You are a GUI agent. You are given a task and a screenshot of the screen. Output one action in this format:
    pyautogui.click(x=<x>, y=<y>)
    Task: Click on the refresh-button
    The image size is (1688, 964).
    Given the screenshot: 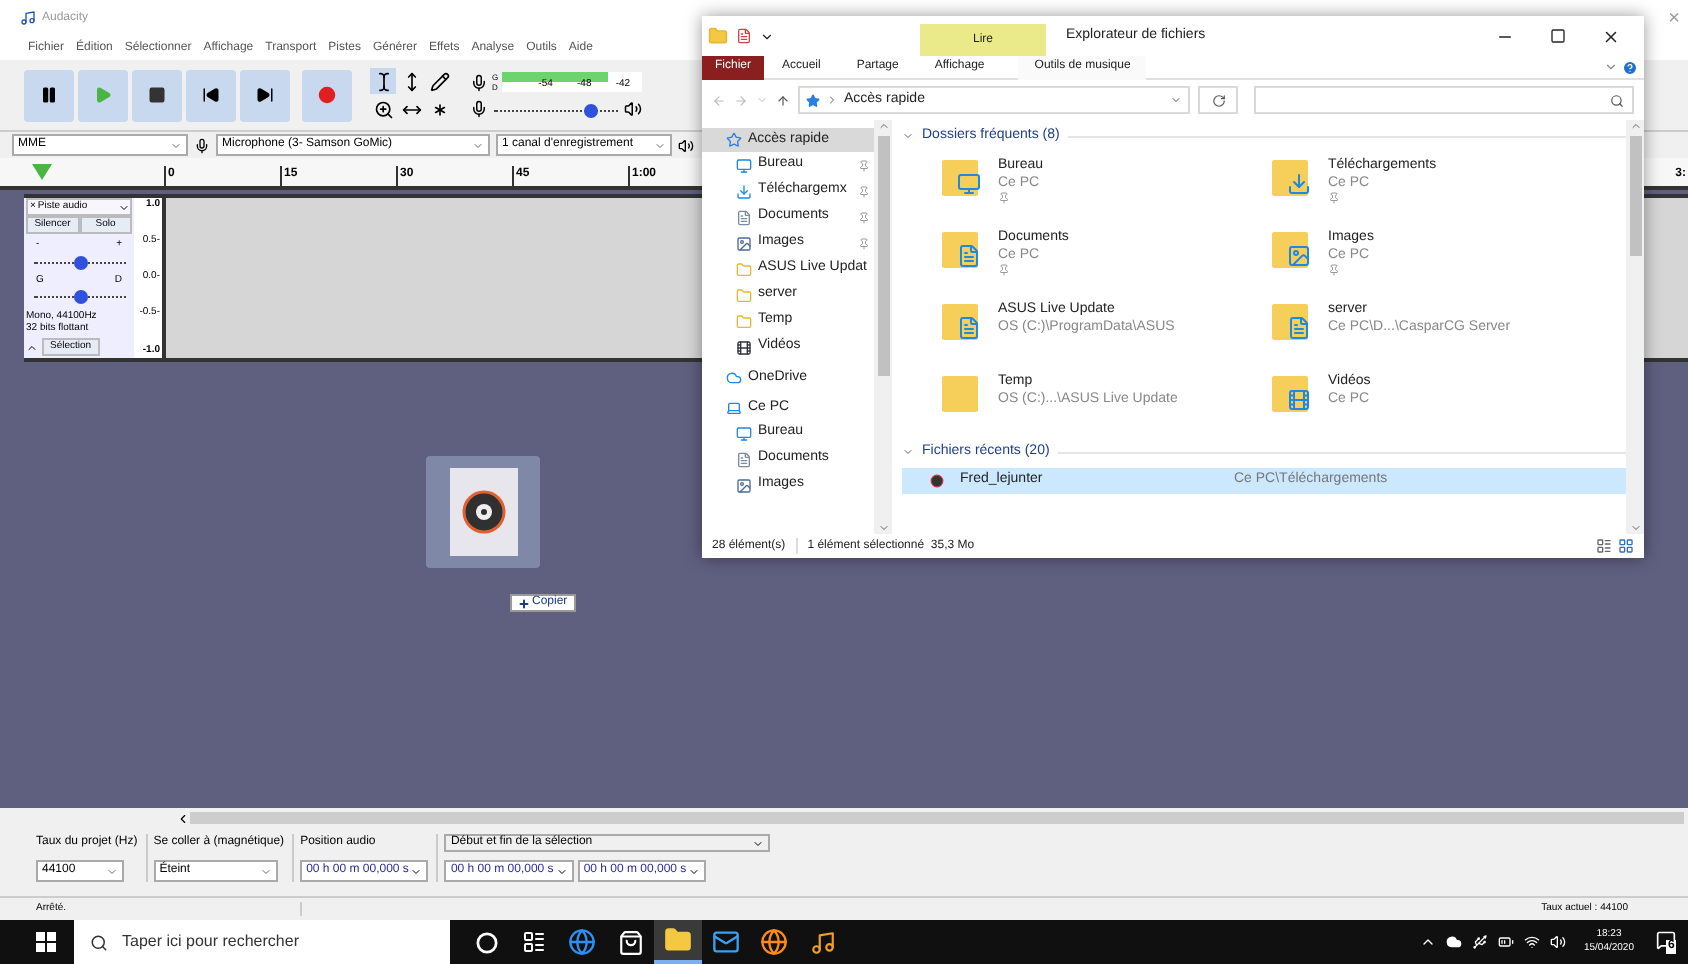 What is the action you would take?
    pyautogui.click(x=1218, y=100)
    